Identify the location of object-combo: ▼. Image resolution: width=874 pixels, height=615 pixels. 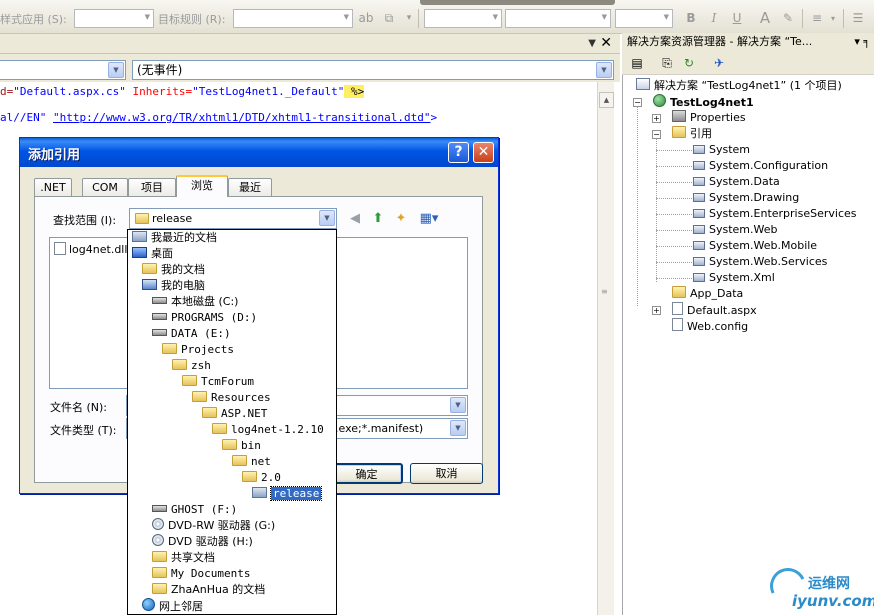
(63, 70).